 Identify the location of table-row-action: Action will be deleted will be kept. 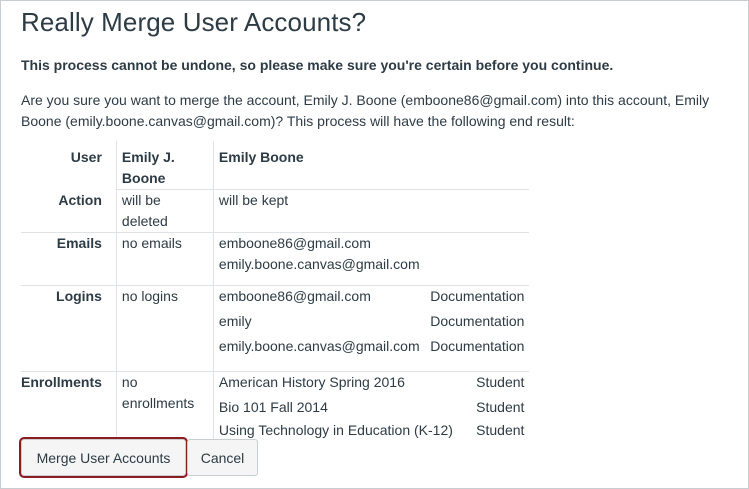
(275, 211).